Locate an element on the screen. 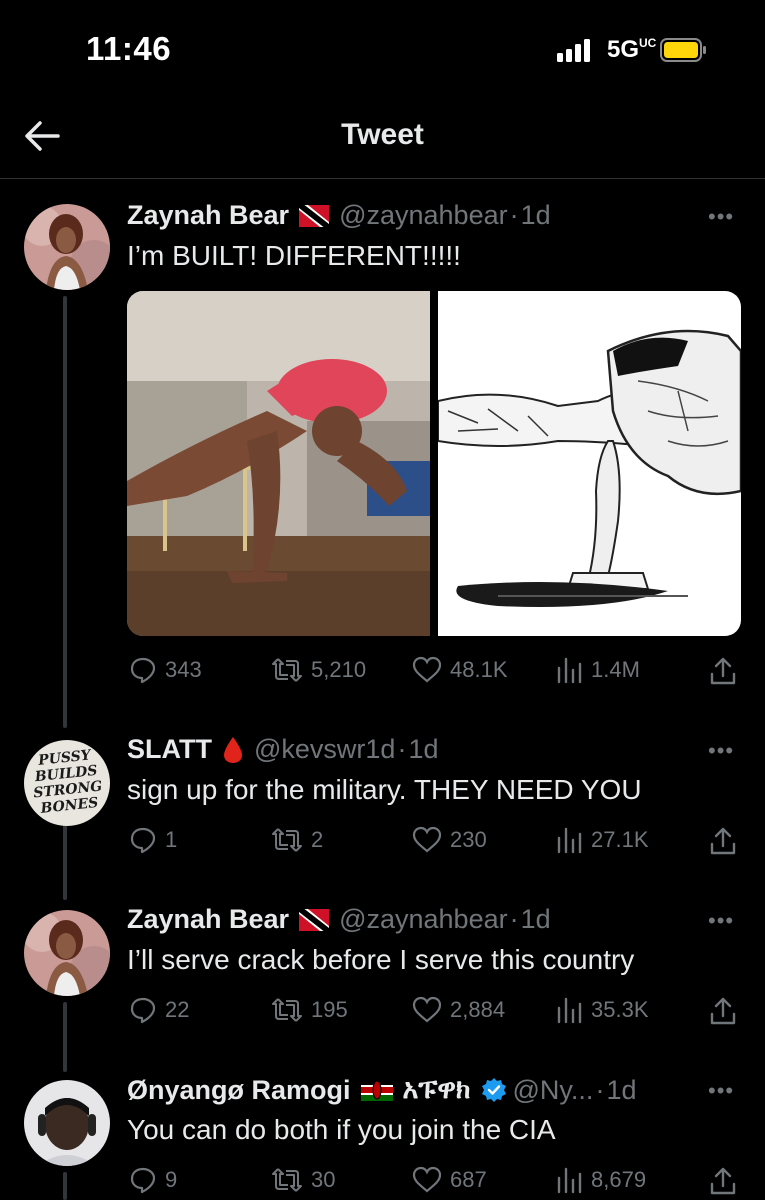  like-button: 230 is located at coordinates (449, 840).